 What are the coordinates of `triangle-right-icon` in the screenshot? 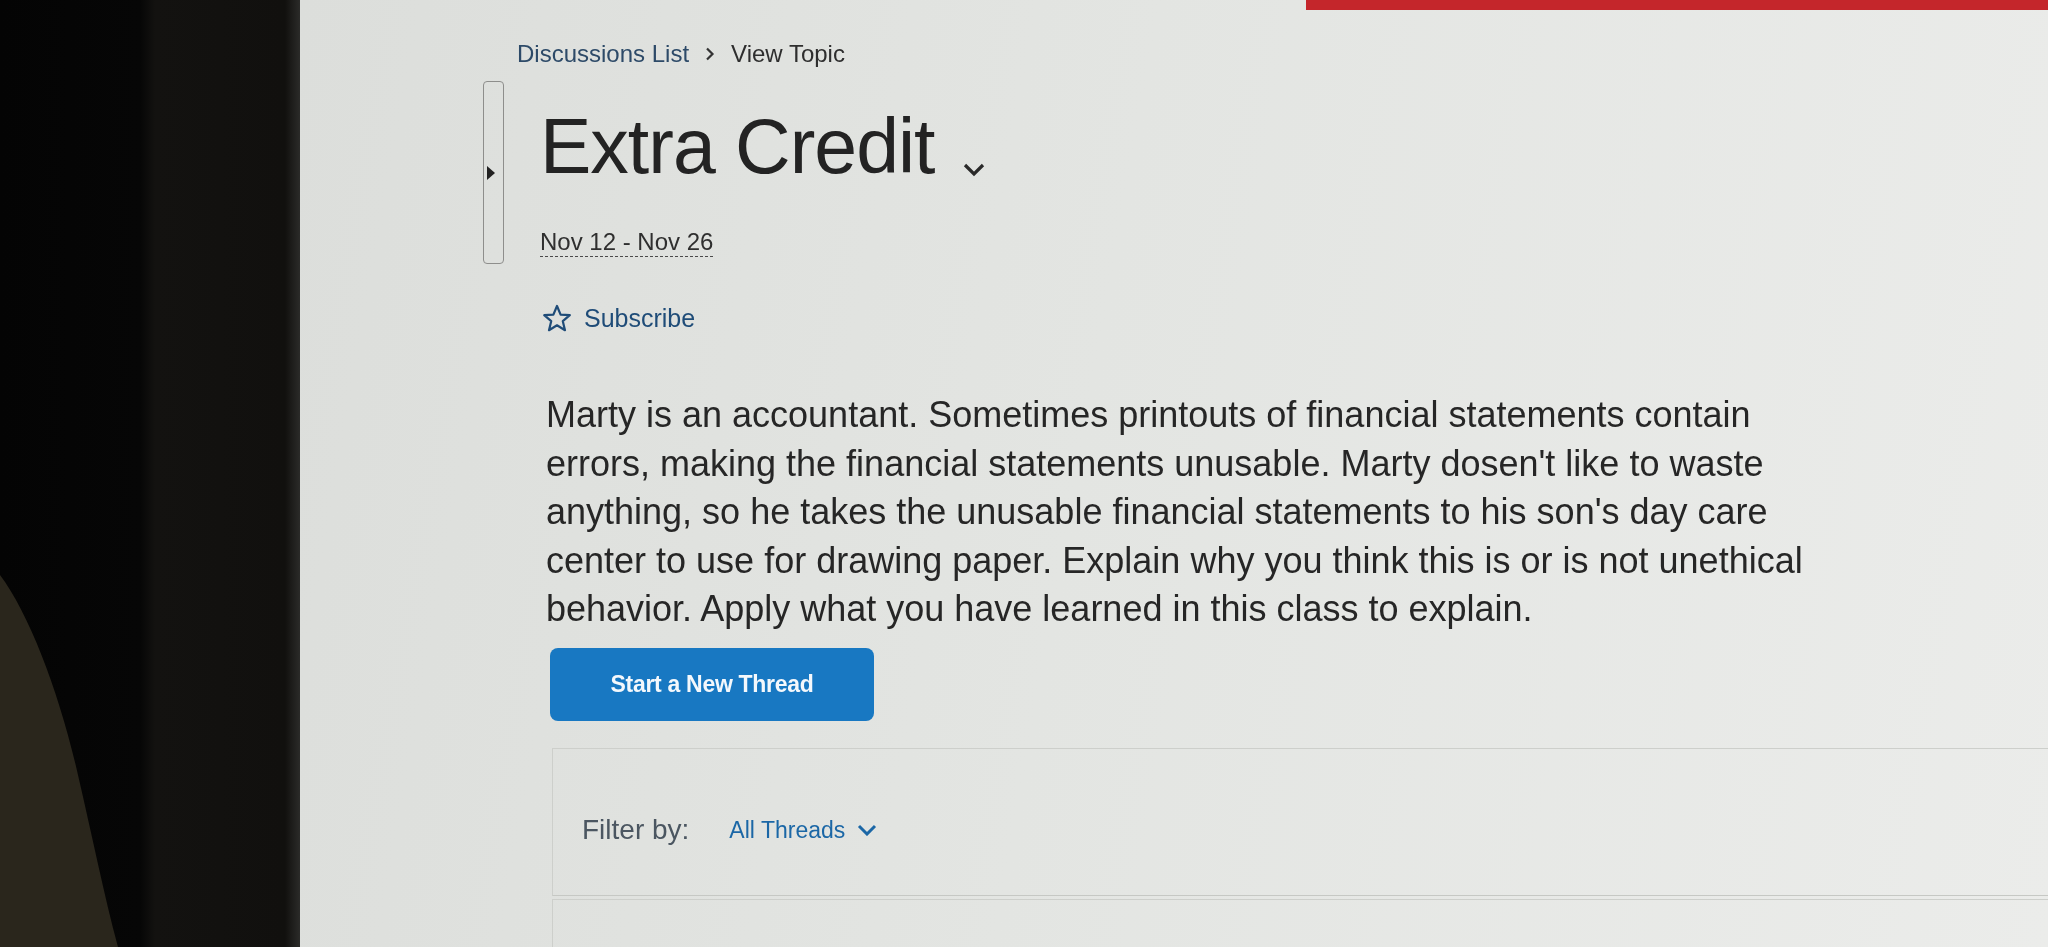 It's located at (491, 172).